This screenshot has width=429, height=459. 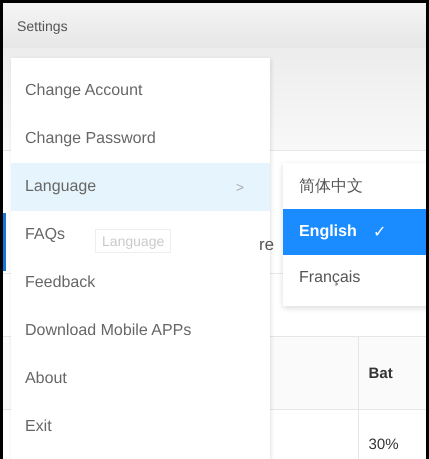 I want to click on menu-item: Change Account, so click(x=83, y=91).